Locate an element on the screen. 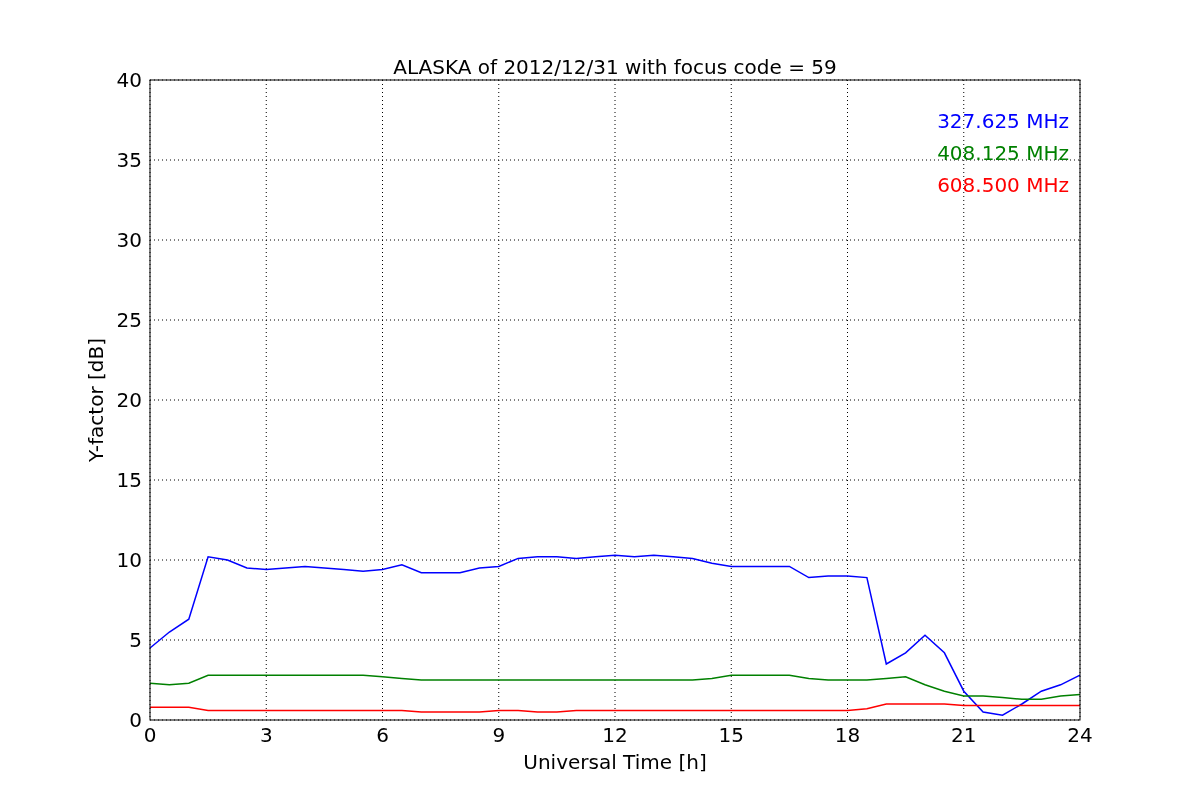  y-tick-label: 35 is located at coordinates (129, 160).